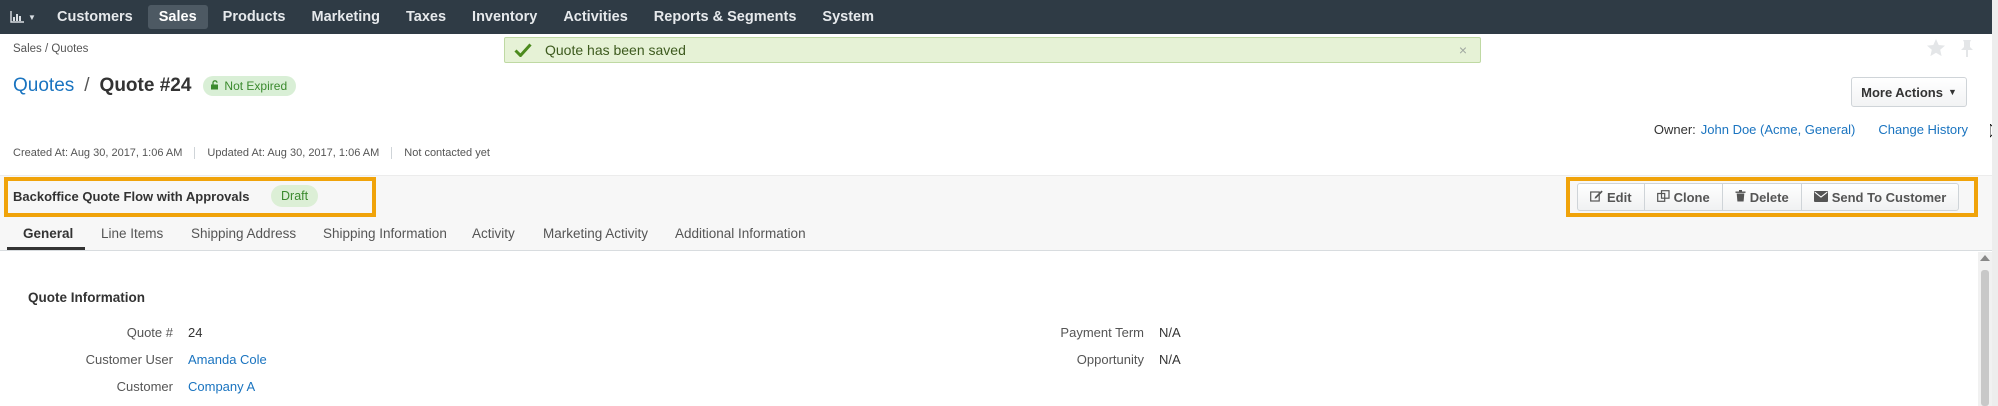  I want to click on action-button-group: Edit Clone Delete Send To Customer, so click(1768, 197).